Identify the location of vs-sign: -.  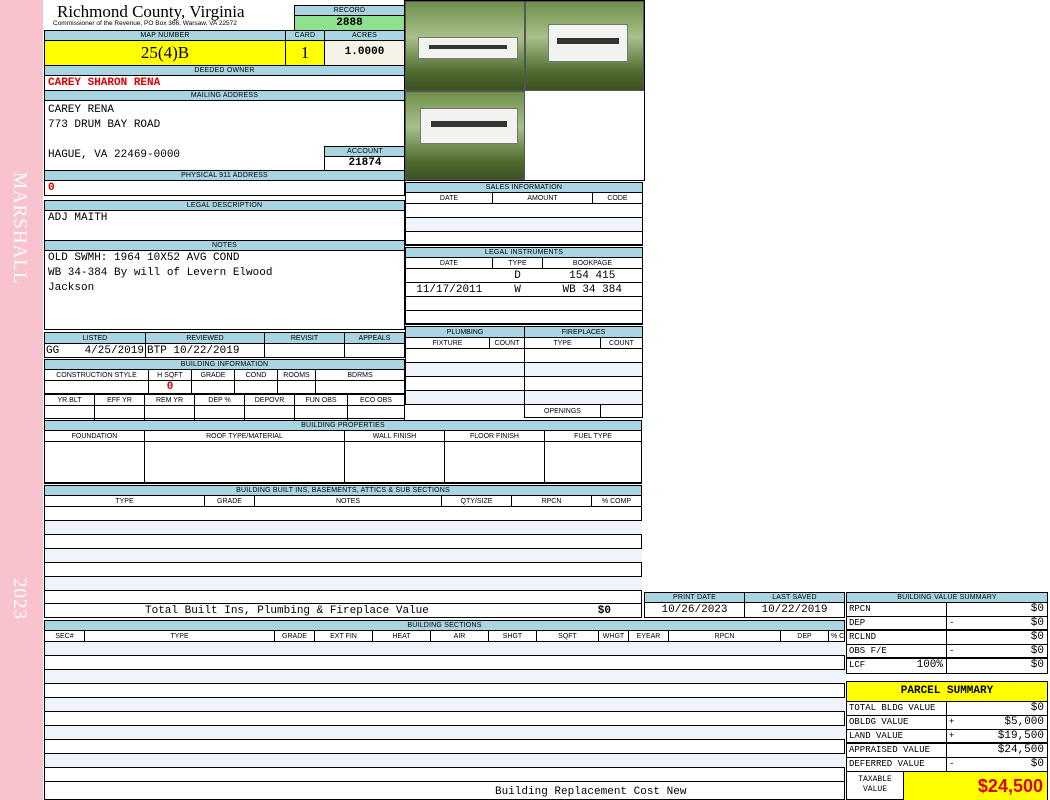
(952, 623).